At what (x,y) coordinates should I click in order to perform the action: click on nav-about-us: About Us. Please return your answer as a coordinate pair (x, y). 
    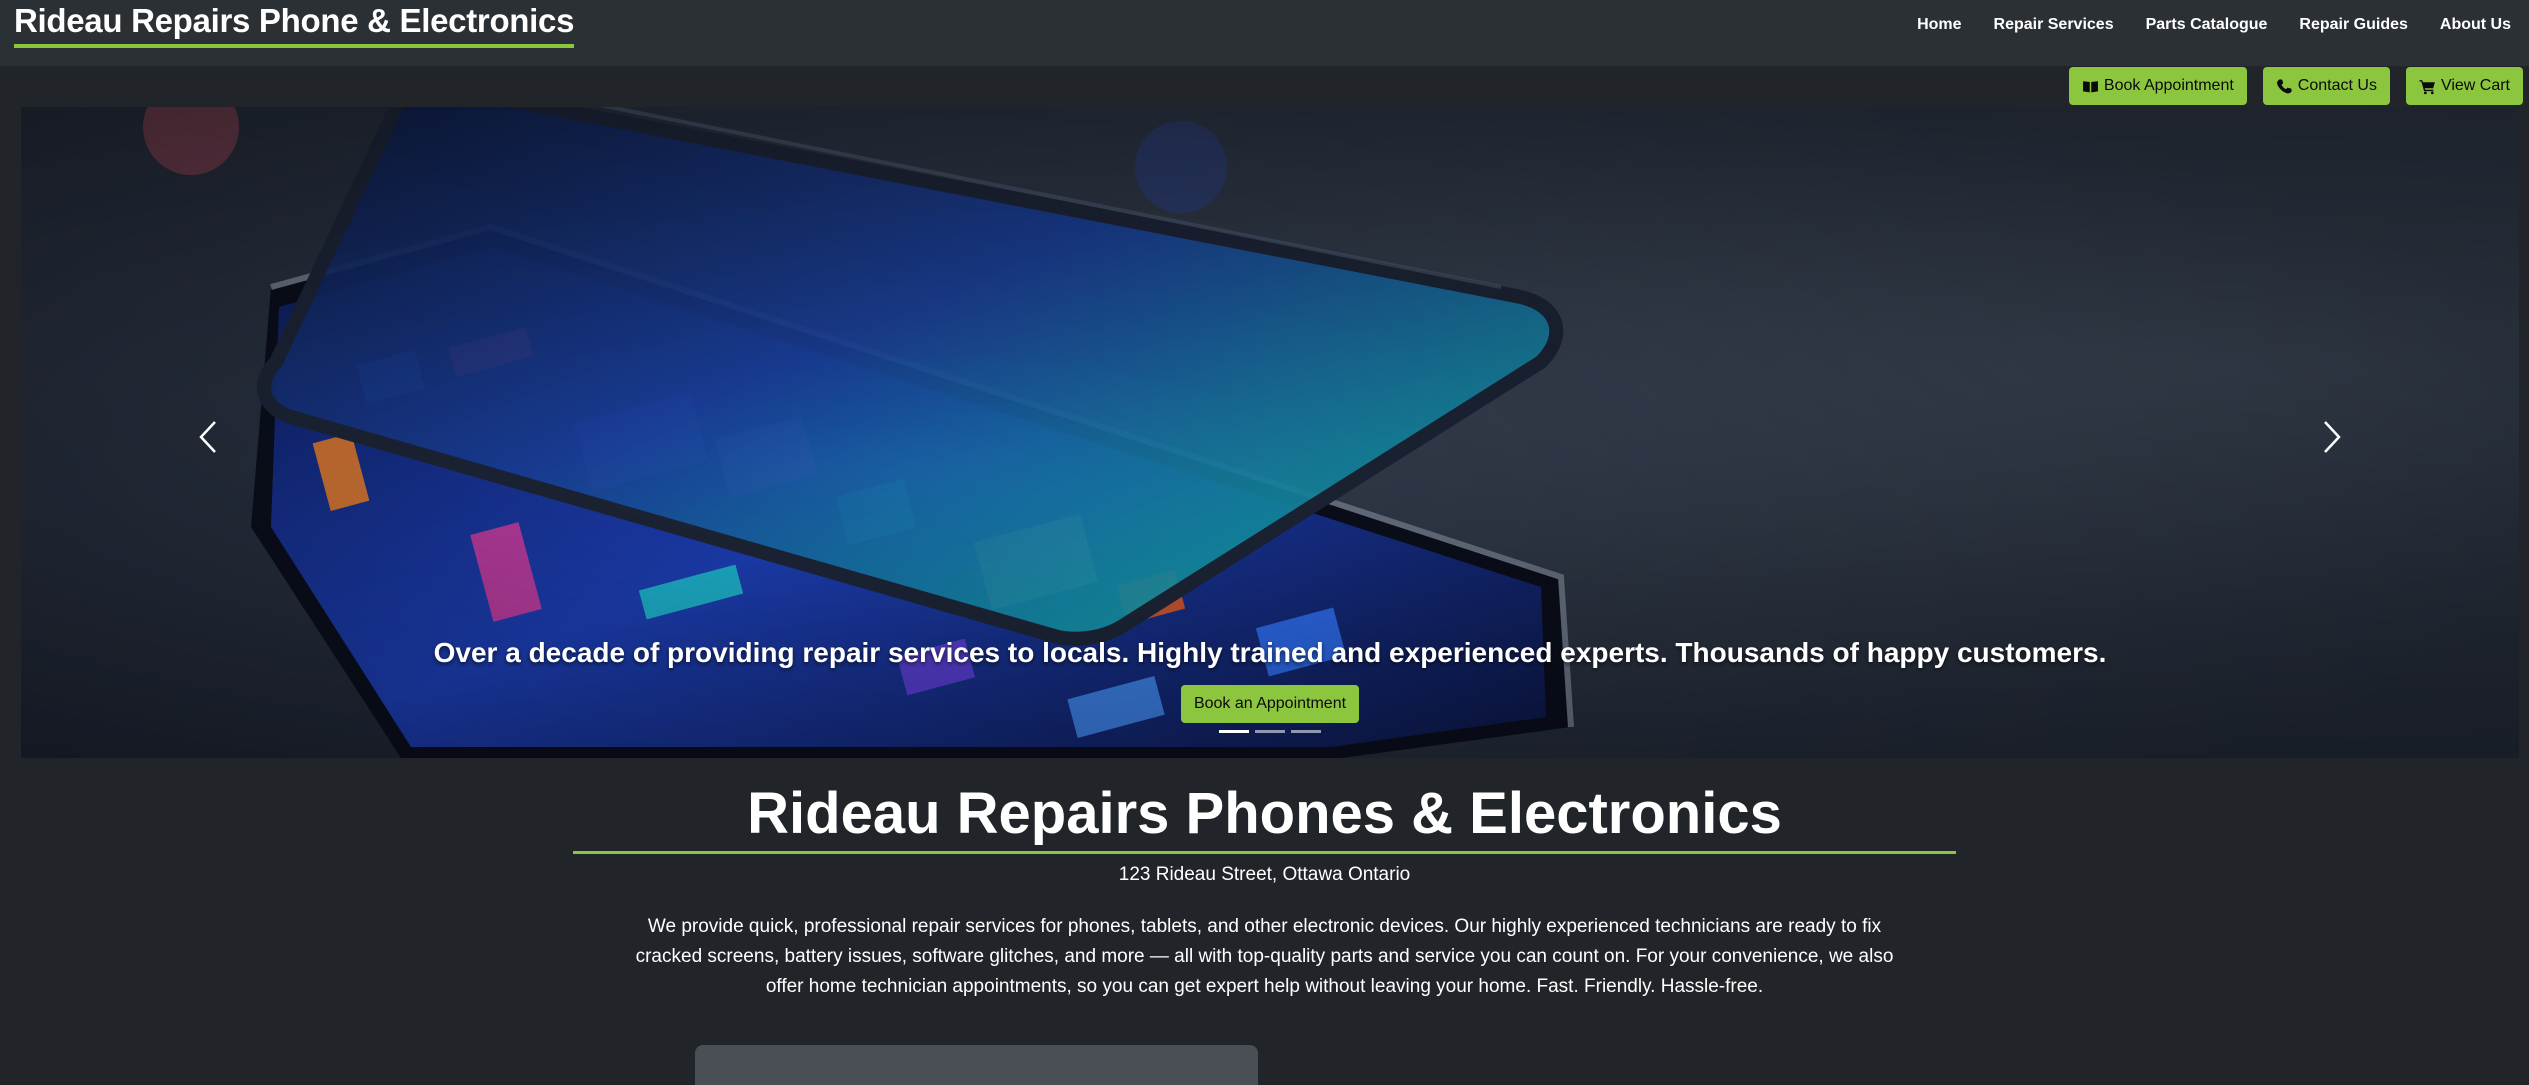
    Looking at the image, I should click on (2475, 25).